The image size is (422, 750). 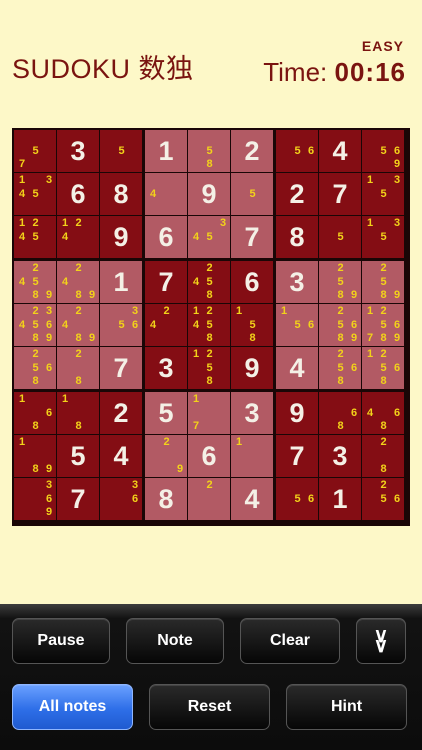 What do you see at coordinates (209, 368) in the screenshot?
I see `cell-r6c5: 1258` at bounding box center [209, 368].